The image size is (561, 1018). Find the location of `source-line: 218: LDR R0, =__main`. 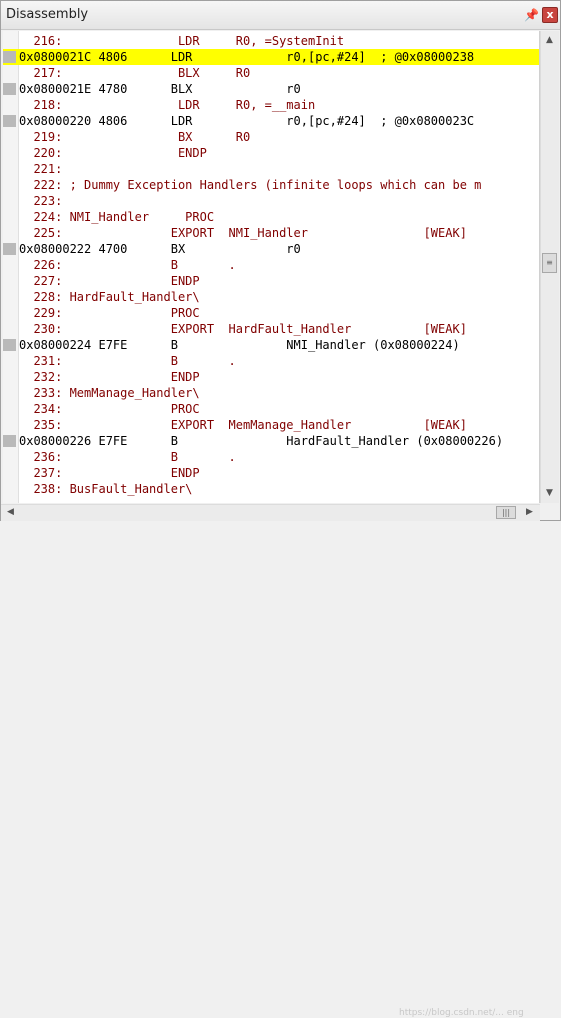

source-line: 218: LDR R0, =__main is located at coordinates (271, 105).